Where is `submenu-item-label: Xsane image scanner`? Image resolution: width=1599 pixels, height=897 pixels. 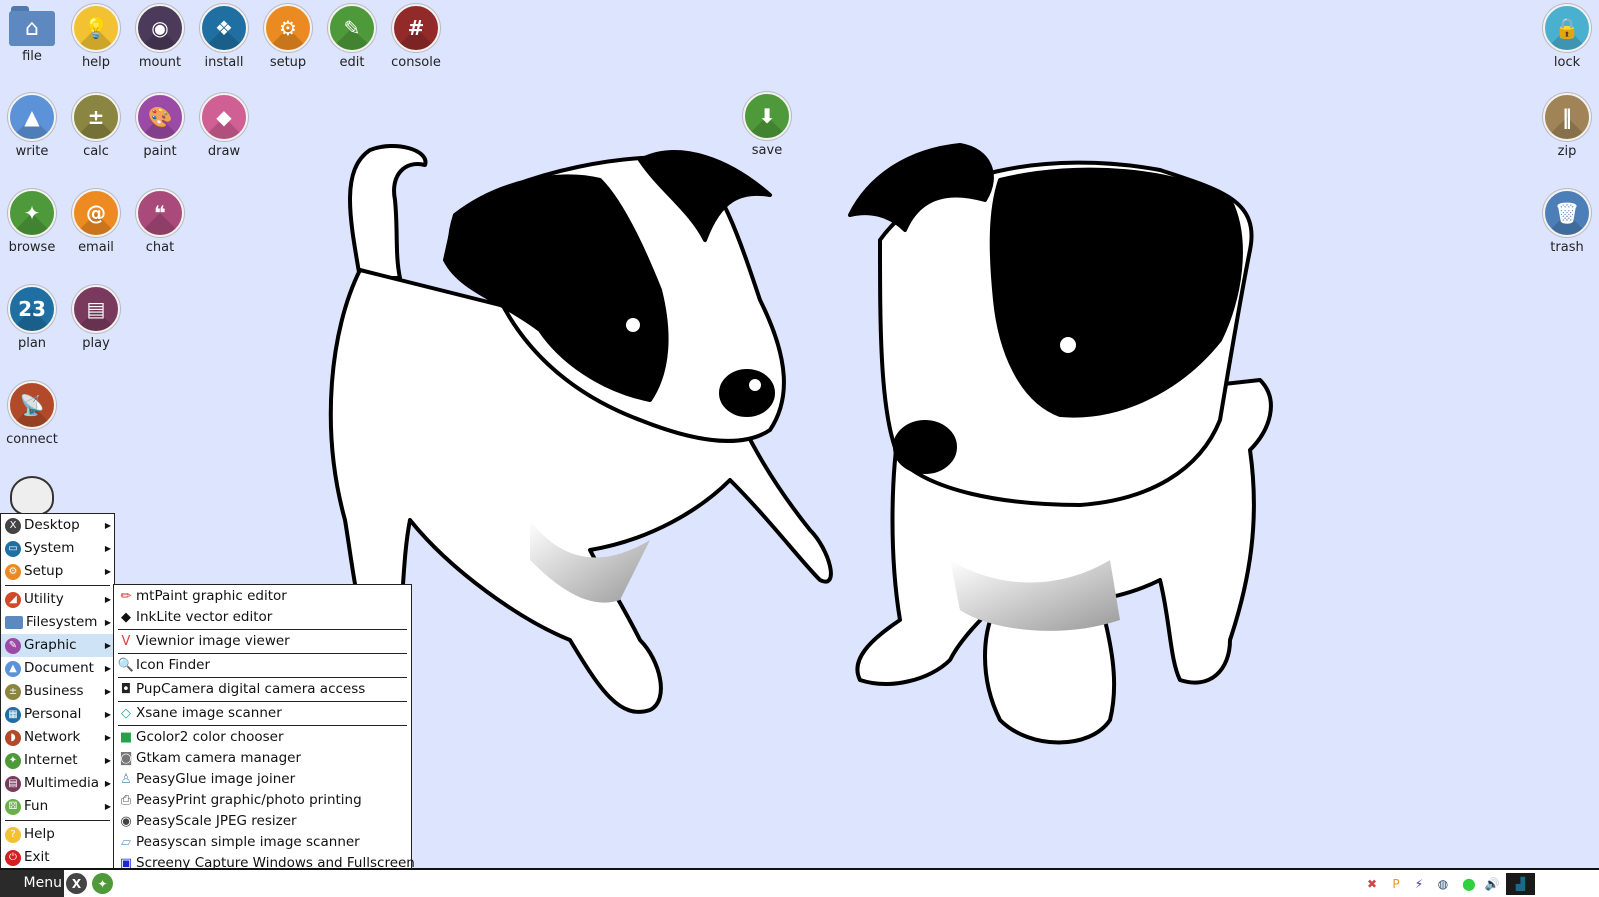 submenu-item-label: Xsane image scanner is located at coordinates (209, 713).